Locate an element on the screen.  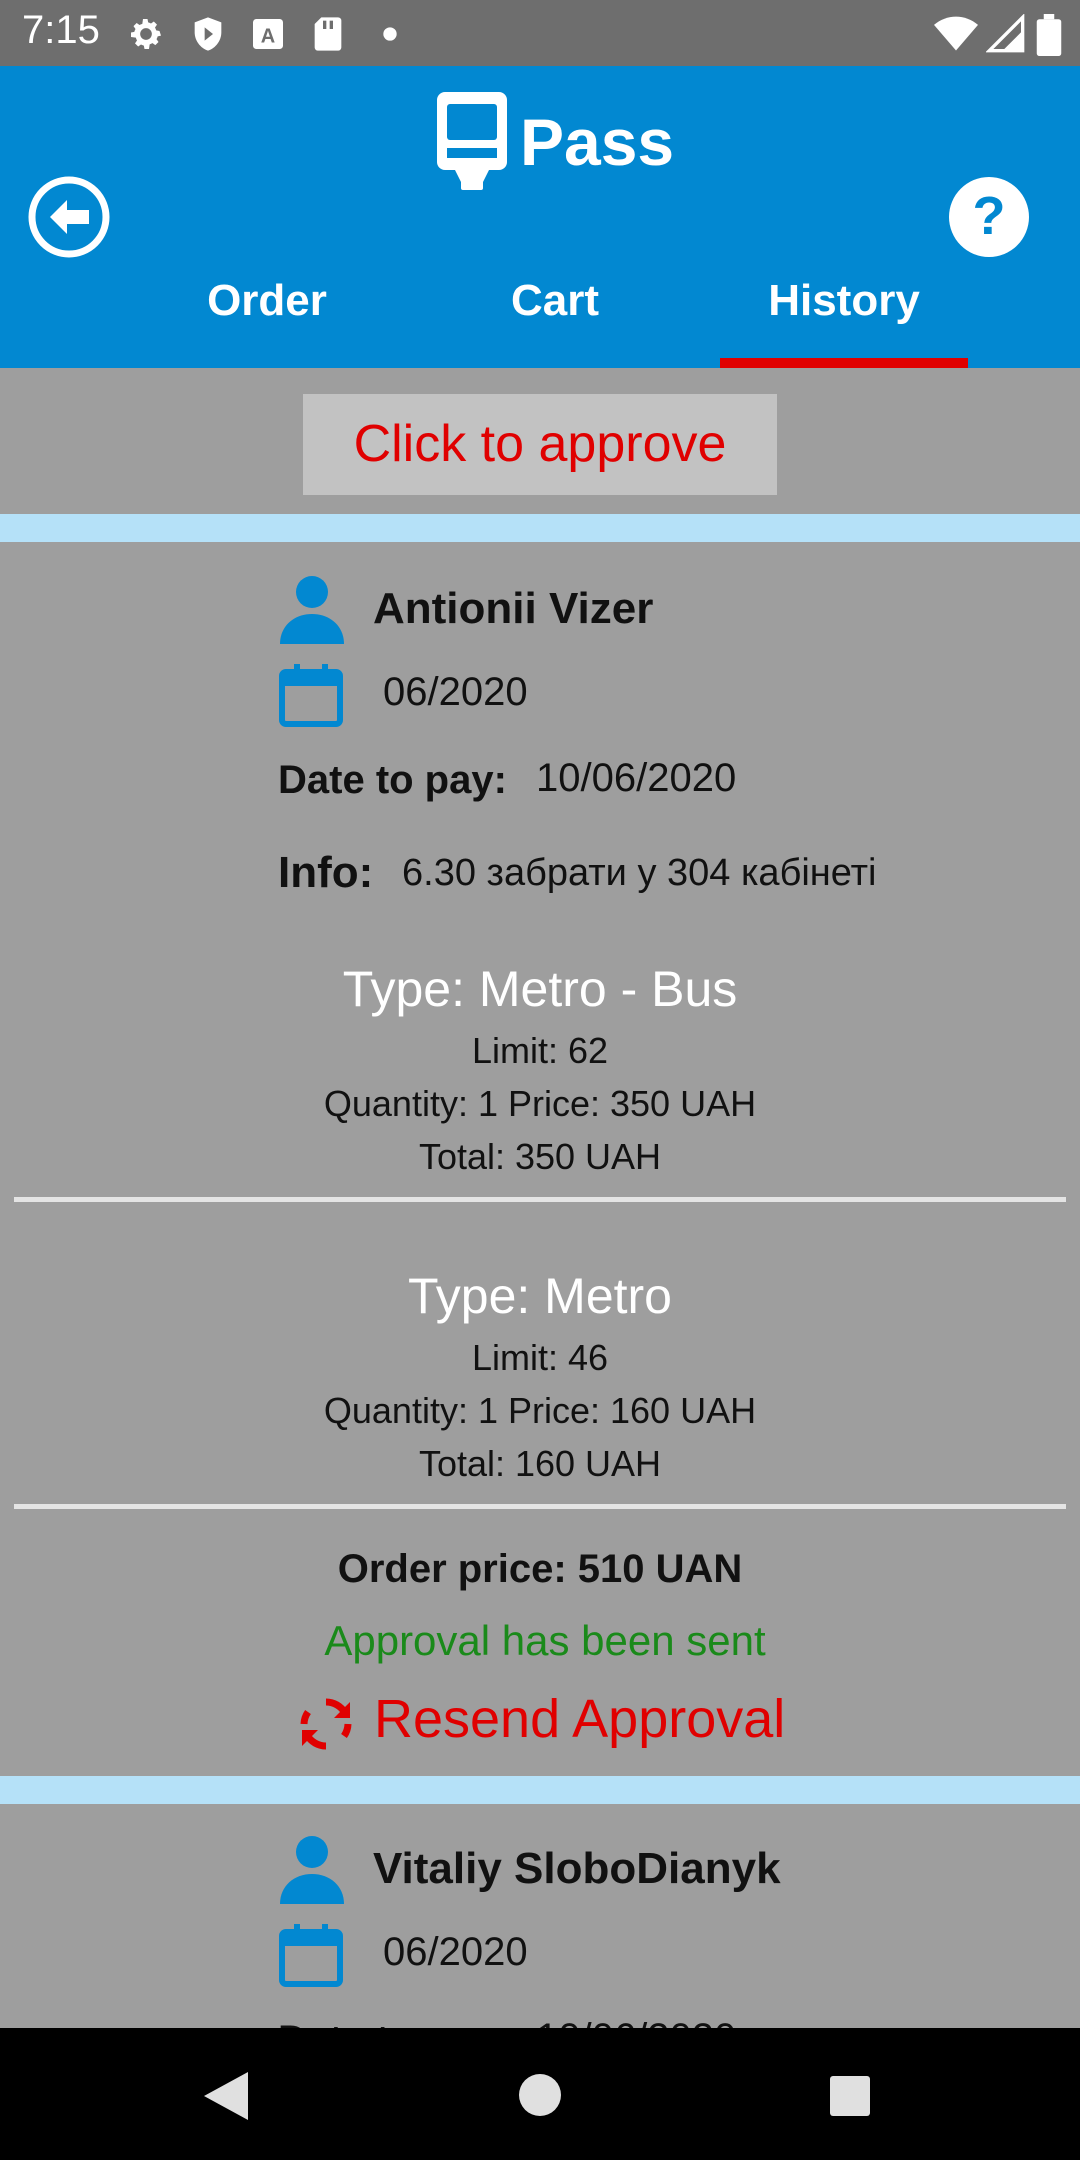
font-a-icon: A is located at coordinates (268, 34).